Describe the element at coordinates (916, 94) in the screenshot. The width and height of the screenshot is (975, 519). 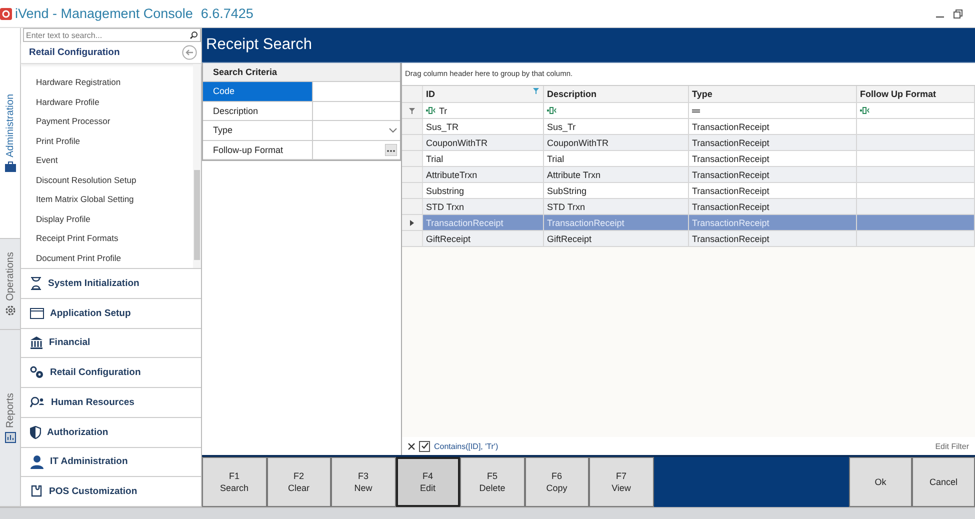
I see `column-header: Follow Up Format` at that location.